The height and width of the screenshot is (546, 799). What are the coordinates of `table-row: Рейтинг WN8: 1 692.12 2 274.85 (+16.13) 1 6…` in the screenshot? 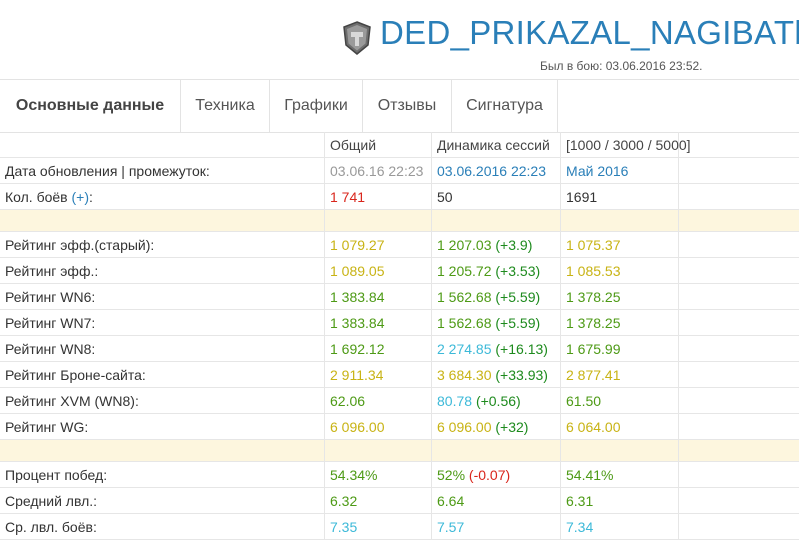 It's located at (399, 349).